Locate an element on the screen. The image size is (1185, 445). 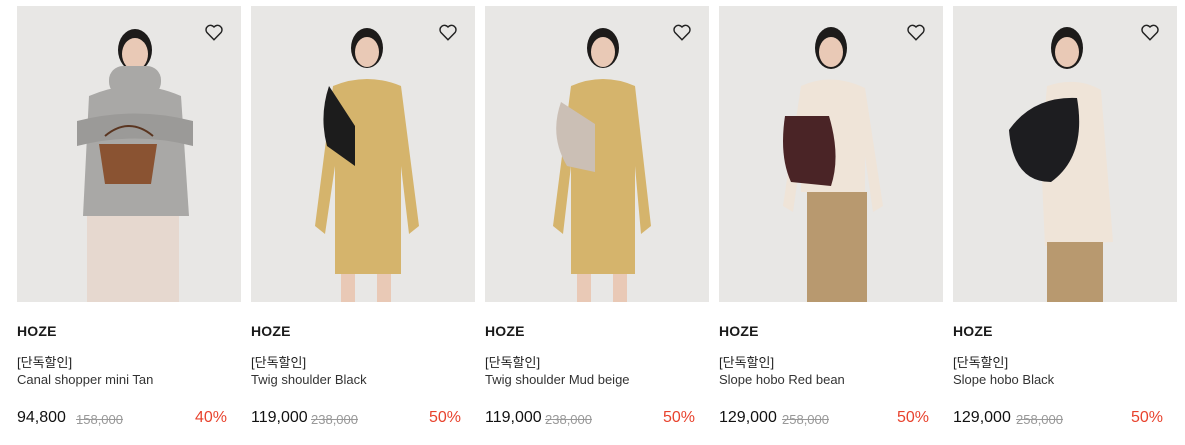
product-name: Twig shoulder Black is located at coordinates (309, 379).